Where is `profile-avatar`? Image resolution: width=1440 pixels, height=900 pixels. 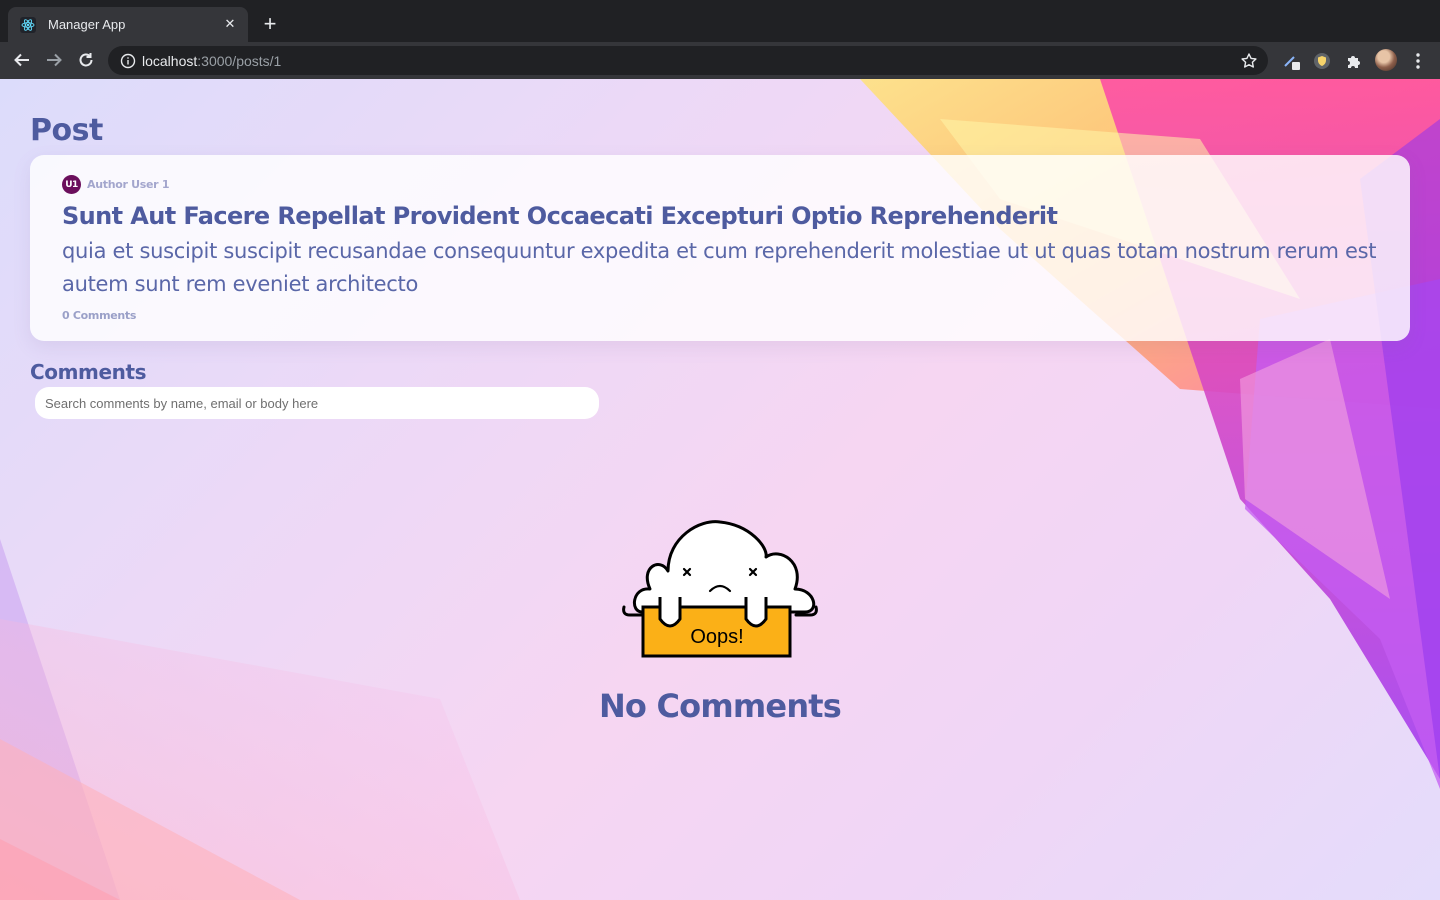
profile-avatar is located at coordinates (1386, 60).